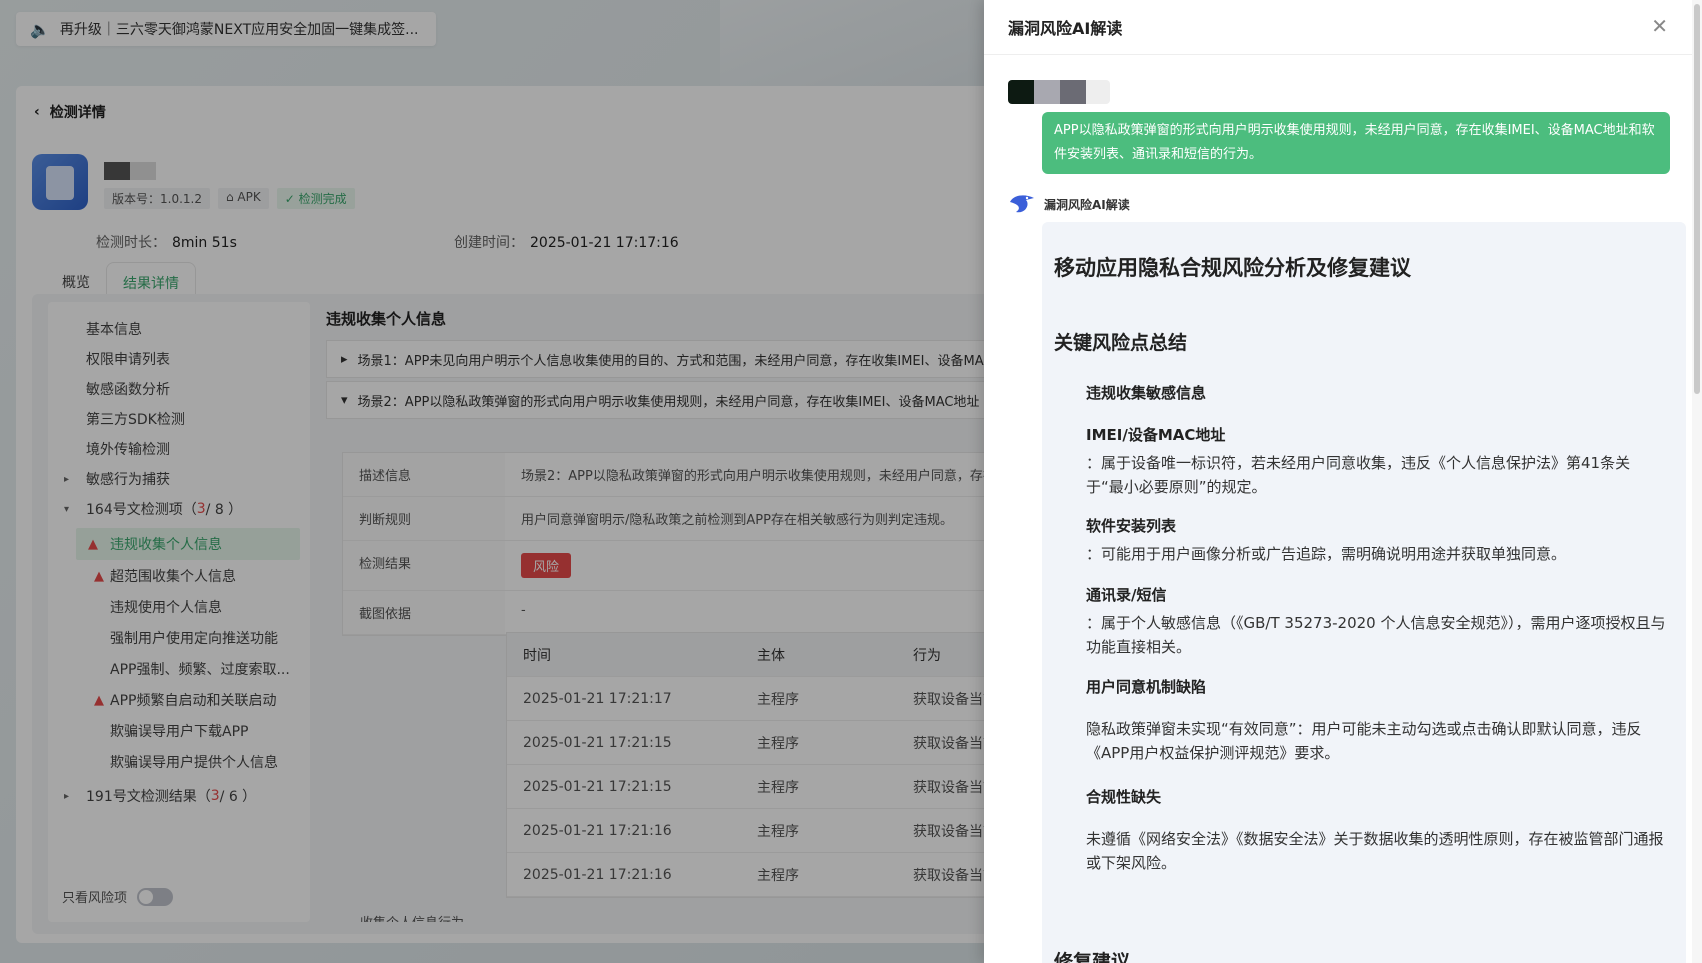 The image size is (1702, 963). What do you see at coordinates (1343, 27) in the screenshot?
I see `drawer-header: 漏洞风险AI解读 ✕` at bounding box center [1343, 27].